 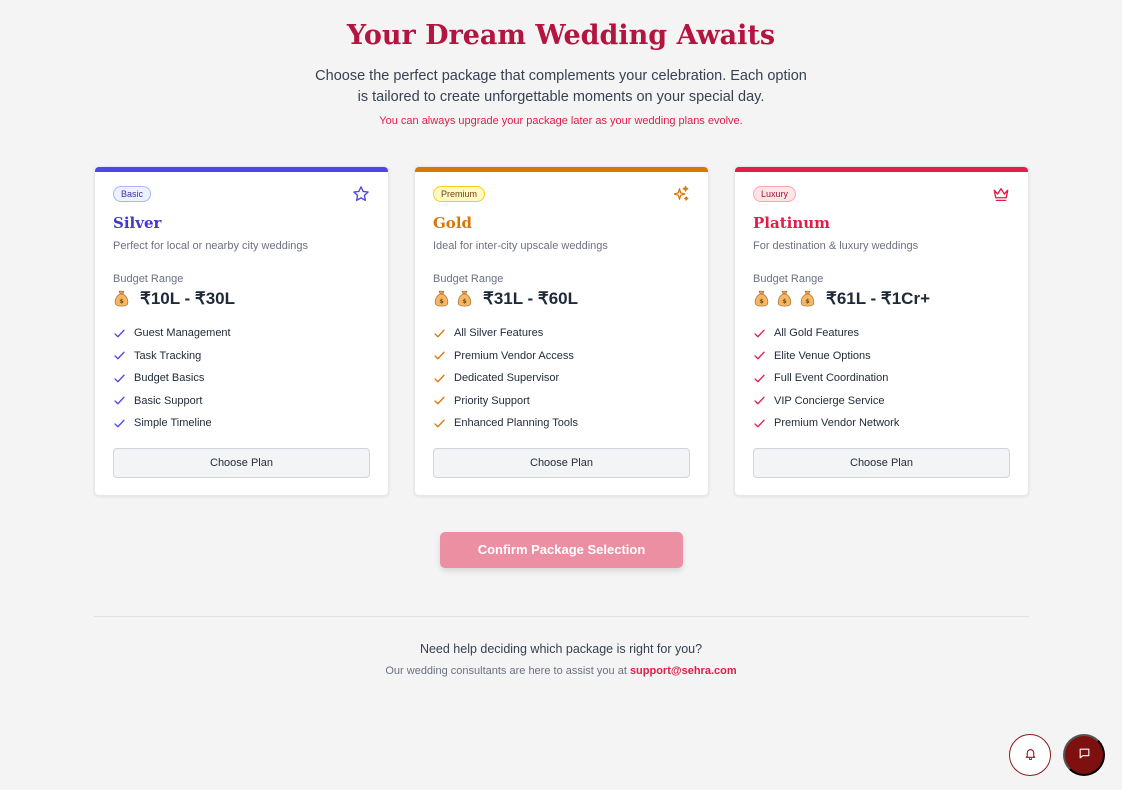 I want to click on star-icon, so click(x=361, y=194).